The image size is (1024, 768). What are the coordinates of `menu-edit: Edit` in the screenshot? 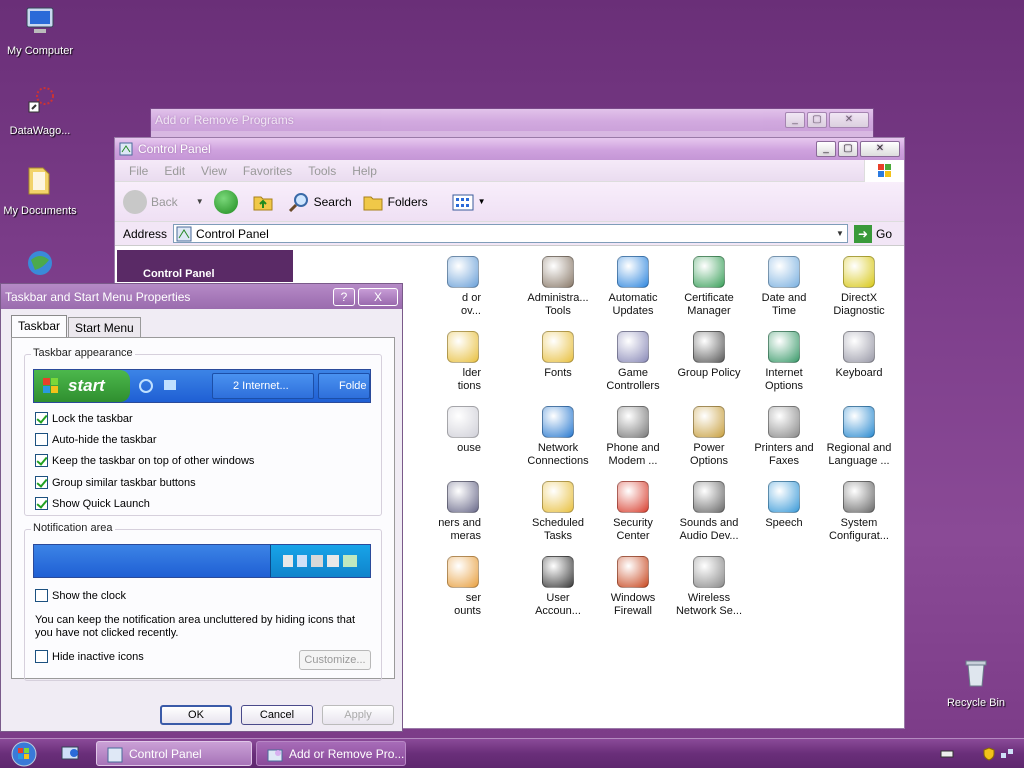 It's located at (174, 171).